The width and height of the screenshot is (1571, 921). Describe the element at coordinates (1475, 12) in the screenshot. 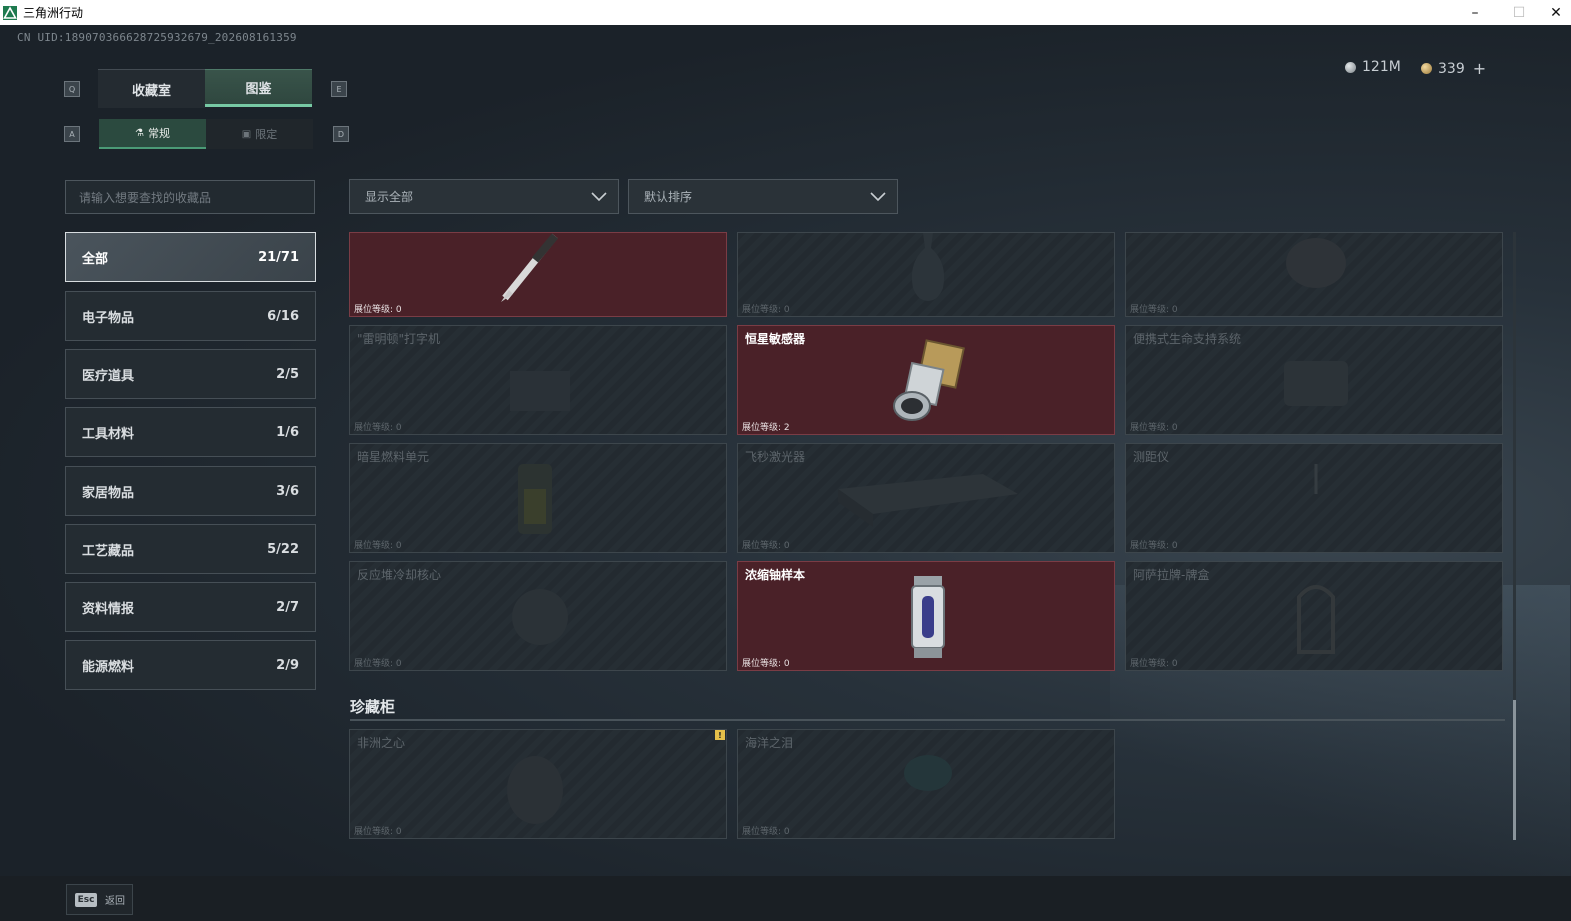

I see `minimize-button: –` at that location.